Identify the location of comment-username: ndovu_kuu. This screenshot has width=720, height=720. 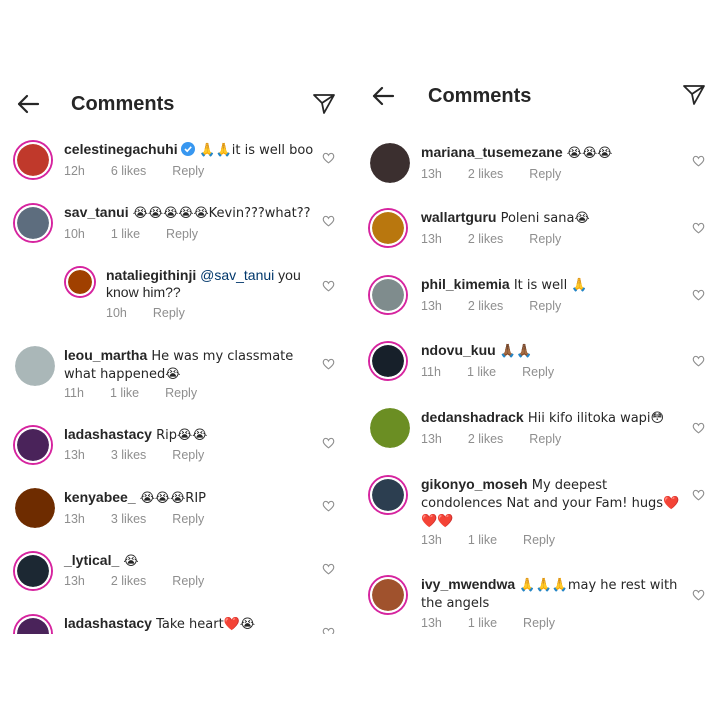
(458, 350).